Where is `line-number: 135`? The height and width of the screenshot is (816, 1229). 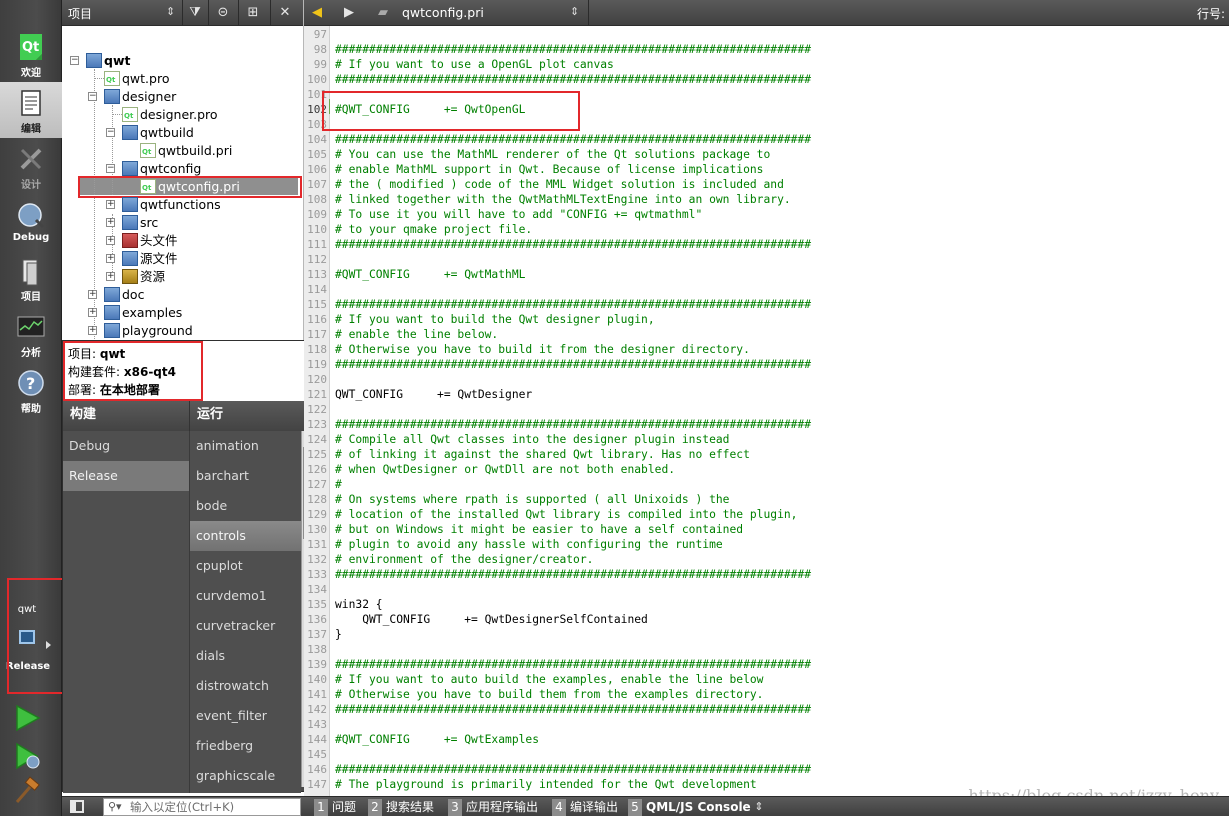
line-number: 135 is located at coordinates (317, 604).